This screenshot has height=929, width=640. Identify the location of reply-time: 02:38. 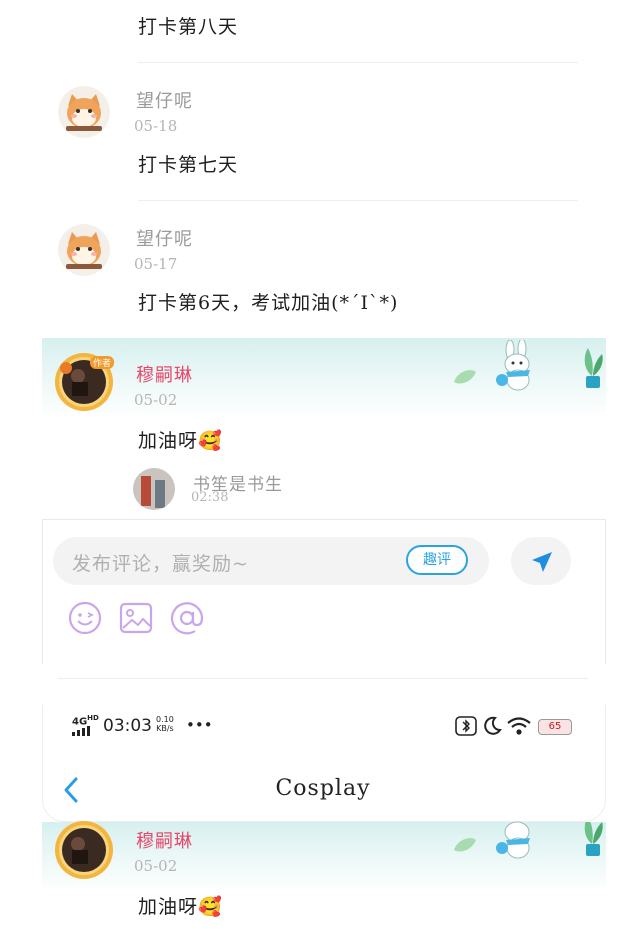
(210, 497).